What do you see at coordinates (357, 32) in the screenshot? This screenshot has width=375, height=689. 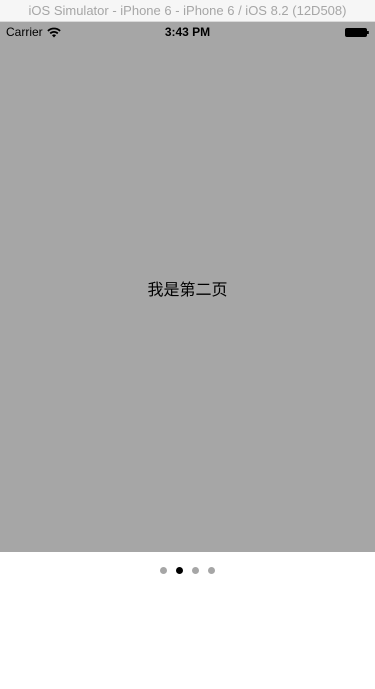 I see `battery-icon` at bounding box center [357, 32].